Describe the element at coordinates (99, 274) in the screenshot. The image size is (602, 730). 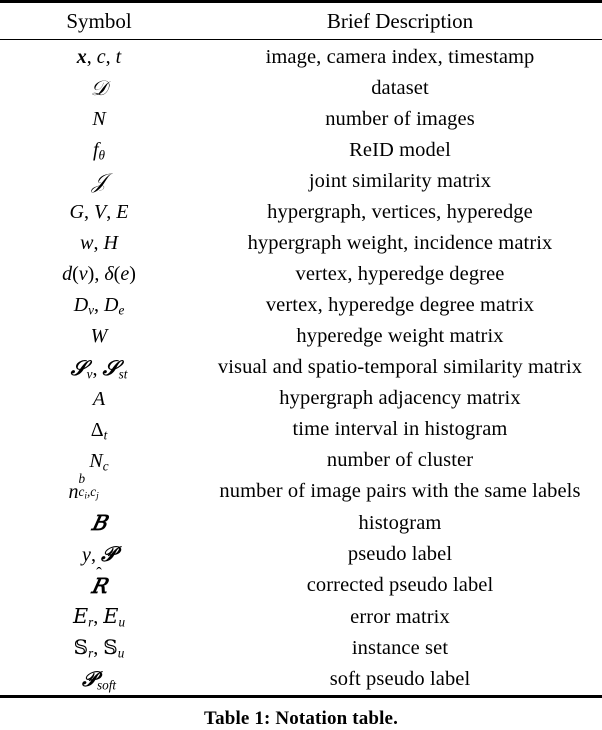
I see `symbol-cell: d(v), δ(e)` at that location.